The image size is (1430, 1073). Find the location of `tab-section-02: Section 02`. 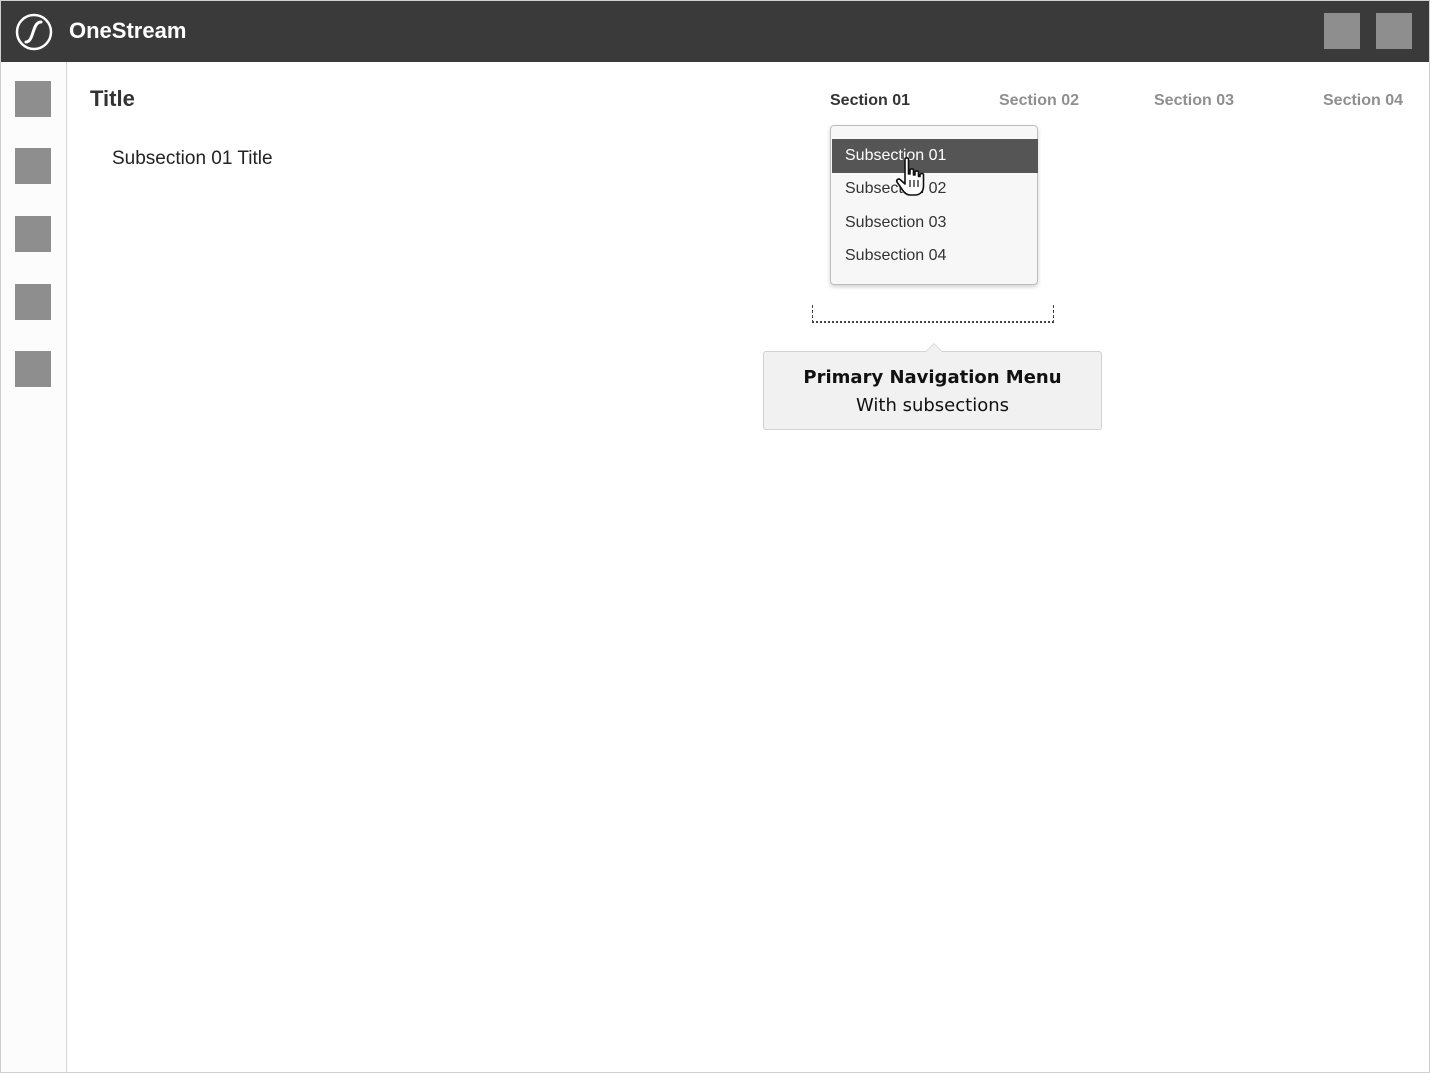

tab-section-02: Section 02 is located at coordinates (1039, 101).